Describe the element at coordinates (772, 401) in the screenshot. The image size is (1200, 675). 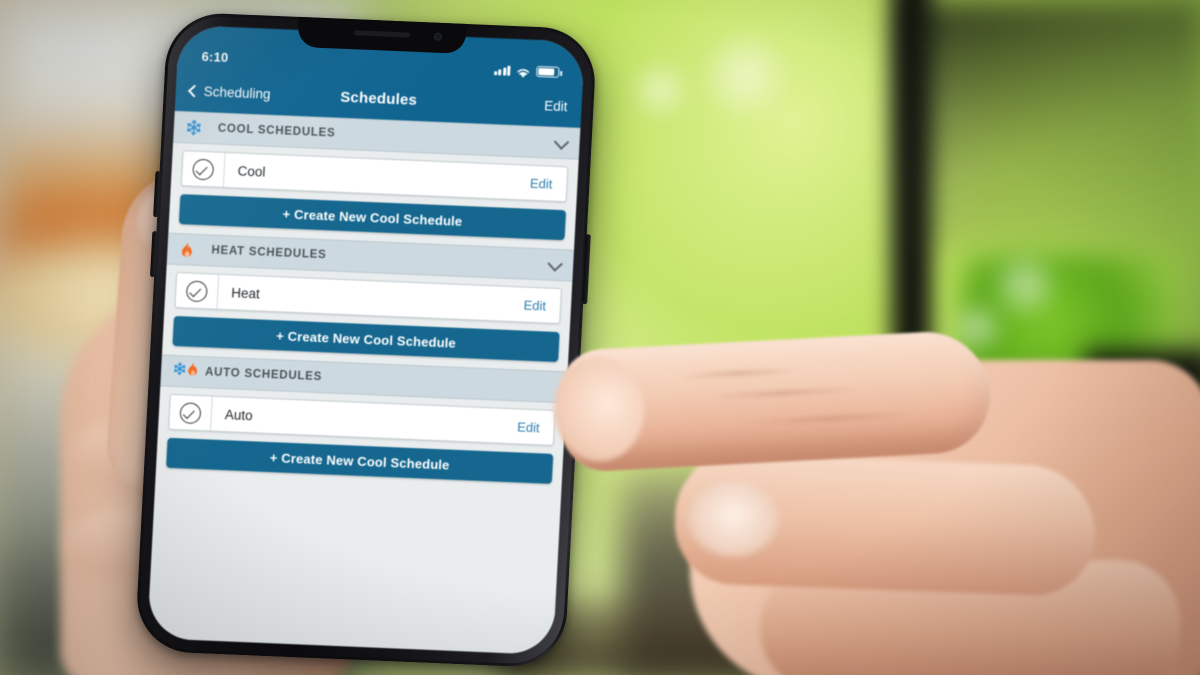
I see `right-index-finger` at that location.